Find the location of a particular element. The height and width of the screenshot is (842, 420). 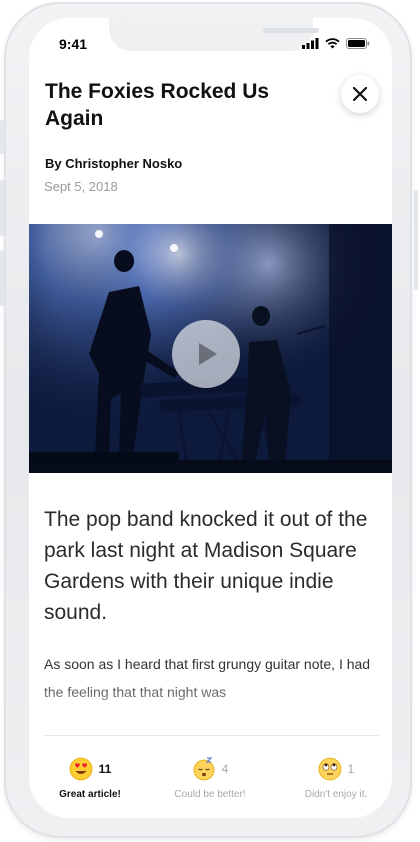

rolling-eyes-emoji-icon is located at coordinates (330, 769).